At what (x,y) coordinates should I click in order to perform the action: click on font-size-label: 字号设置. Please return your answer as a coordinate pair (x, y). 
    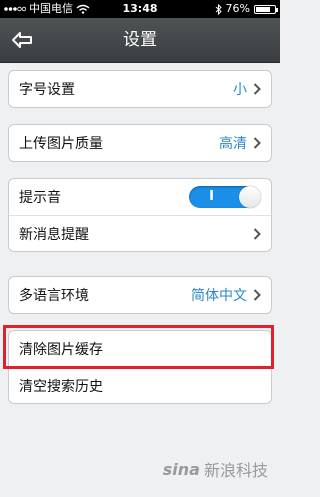
    Looking at the image, I should click on (47, 90).